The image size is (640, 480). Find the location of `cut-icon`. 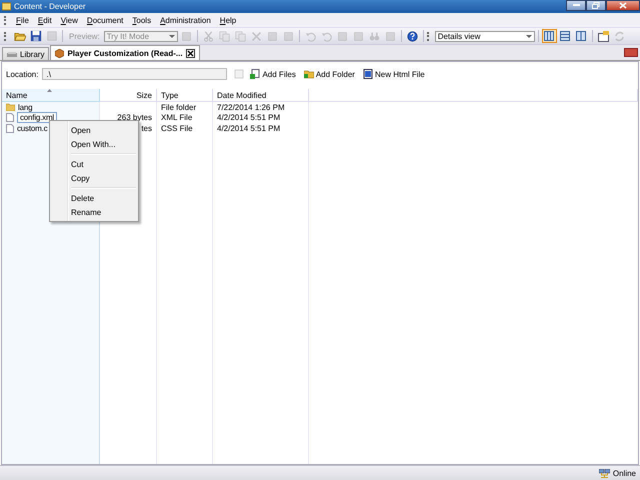

cut-icon is located at coordinates (208, 36).